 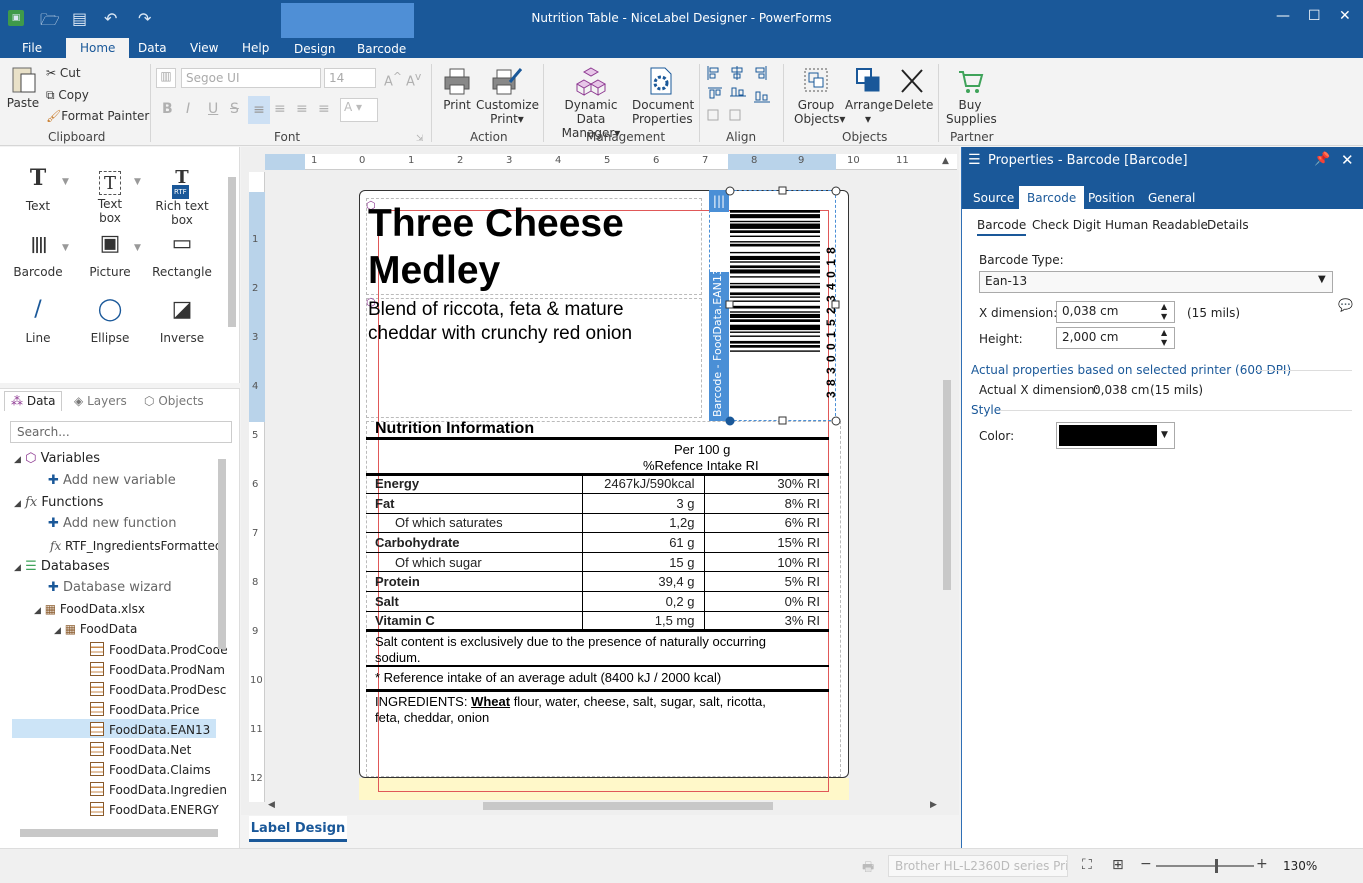 What do you see at coordinates (97, 116) in the screenshot?
I see `format-painter-button: 🖌Format Painter` at bounding box center [97, 116].